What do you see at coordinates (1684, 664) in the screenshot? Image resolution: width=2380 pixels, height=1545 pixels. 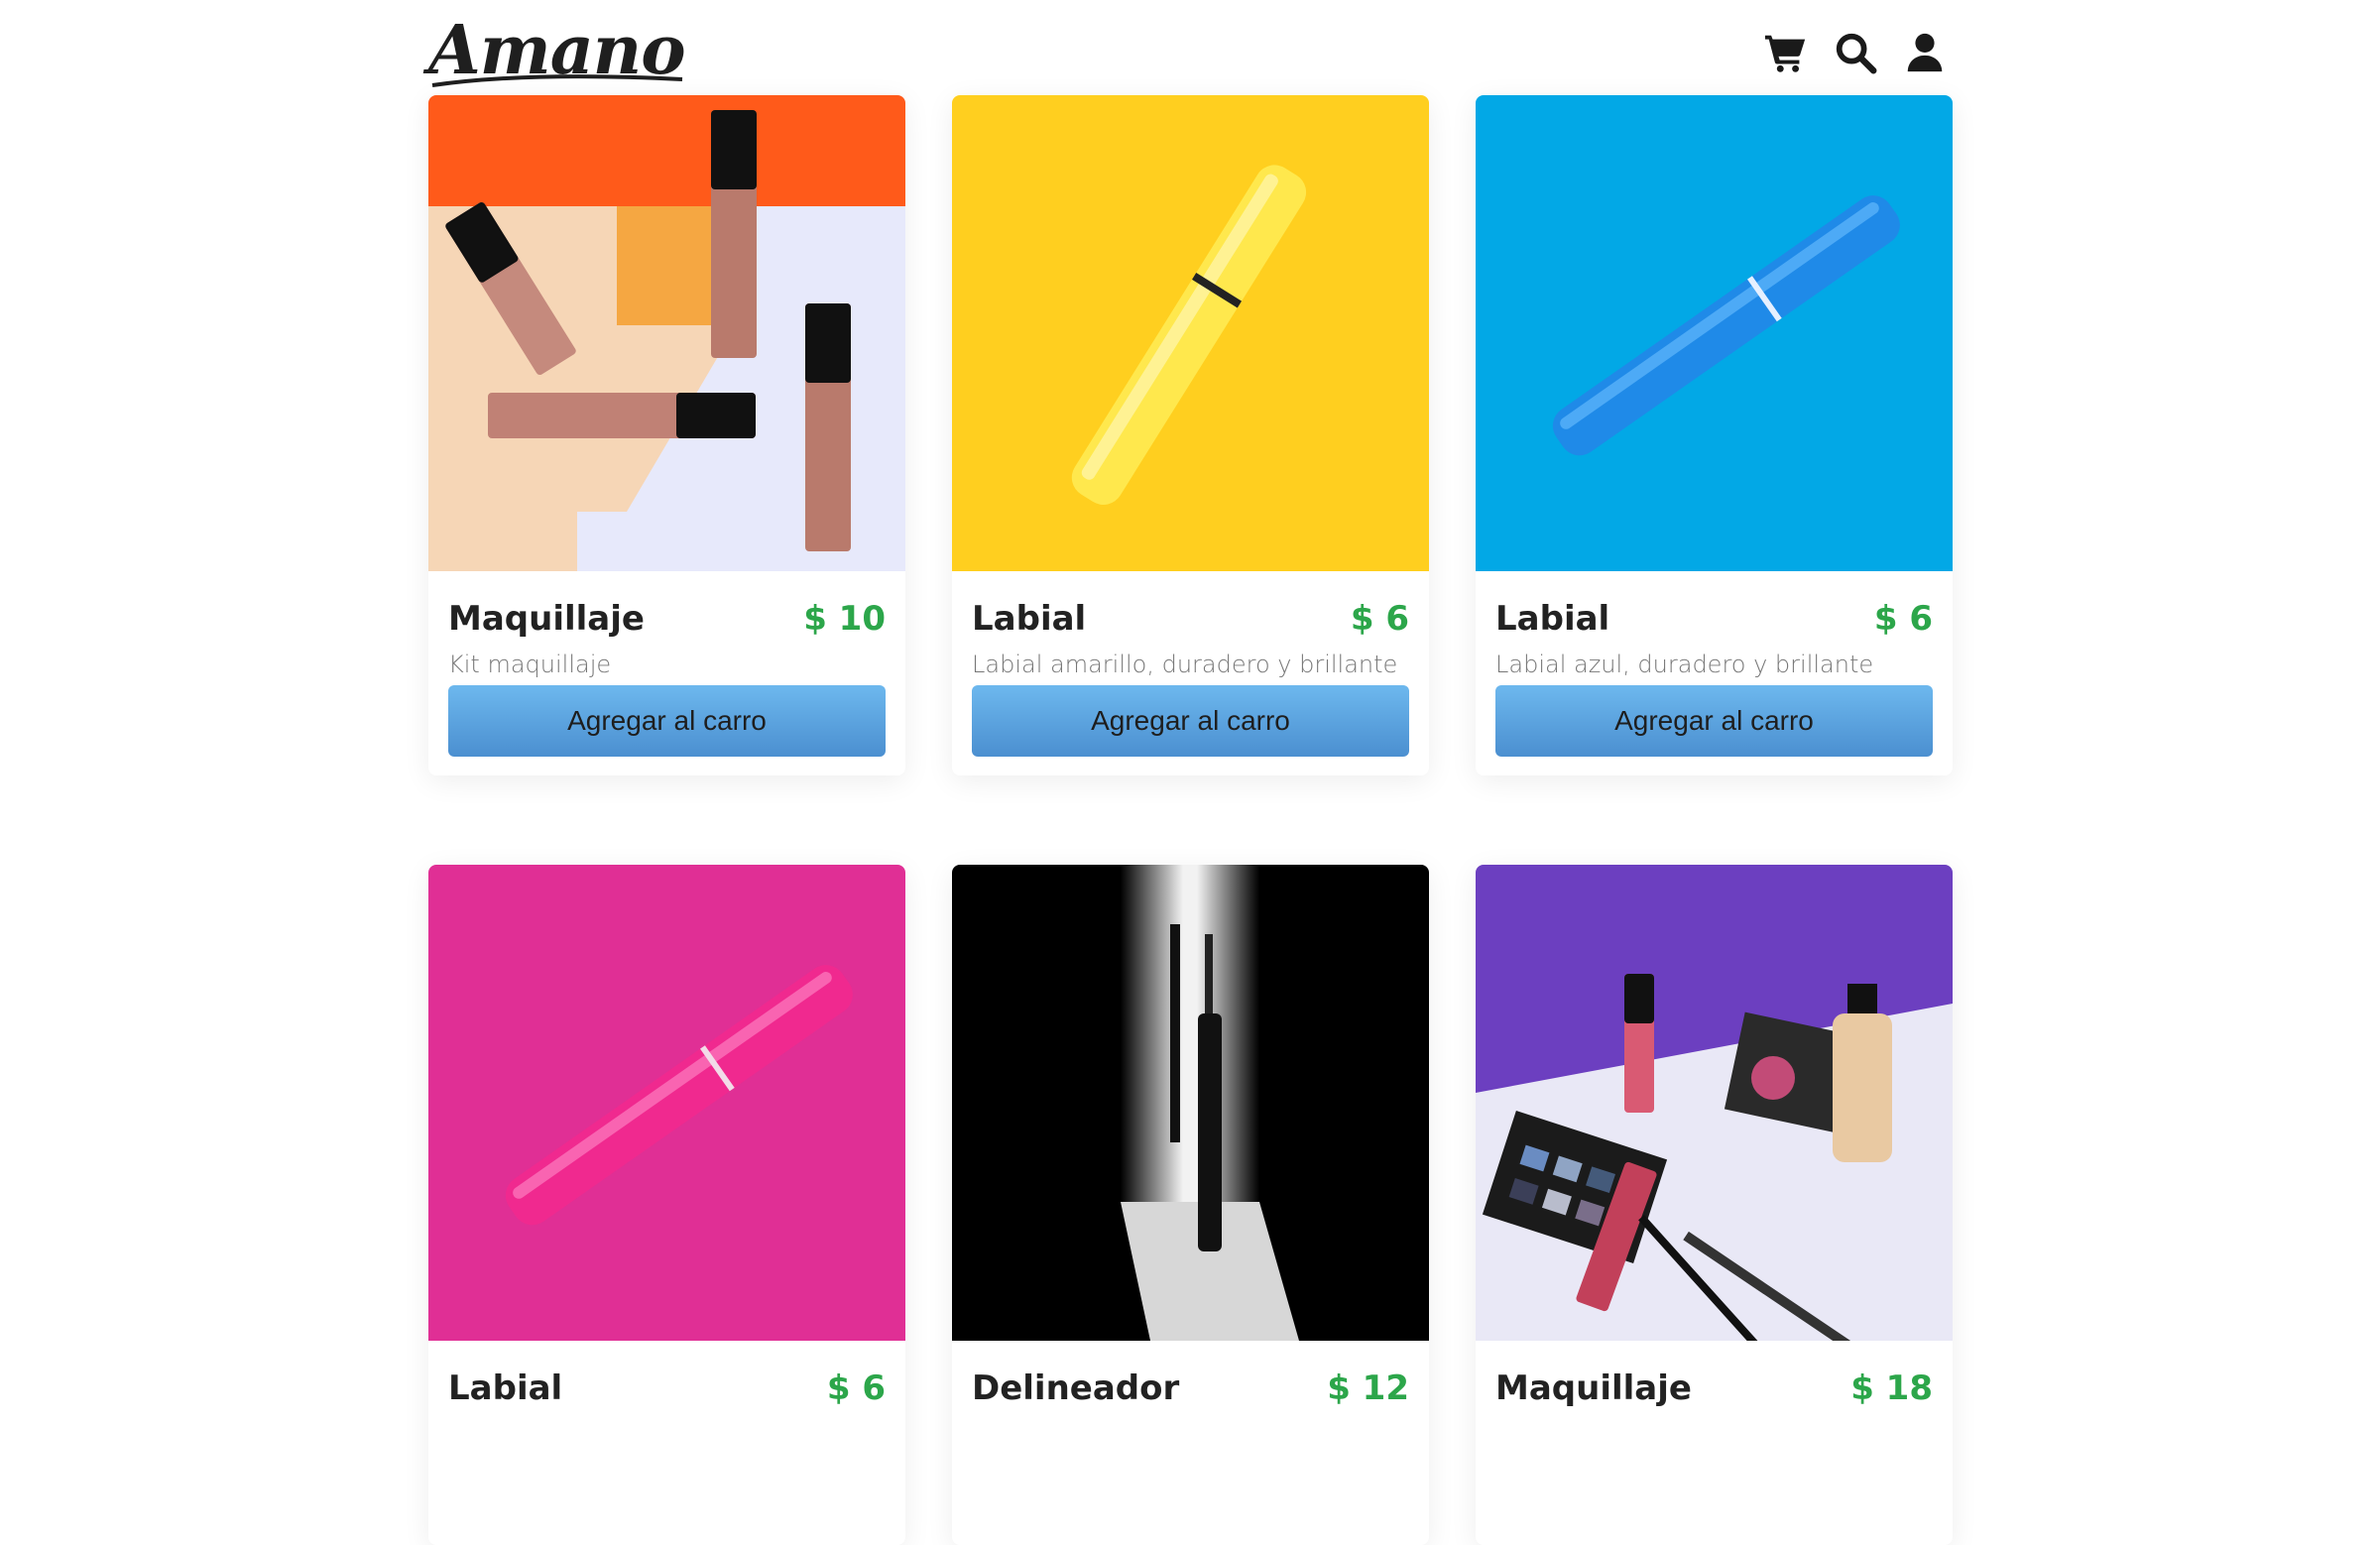 I see `product-description: Labial azul, duradero y brillante` at bounding box center [1684, 664].